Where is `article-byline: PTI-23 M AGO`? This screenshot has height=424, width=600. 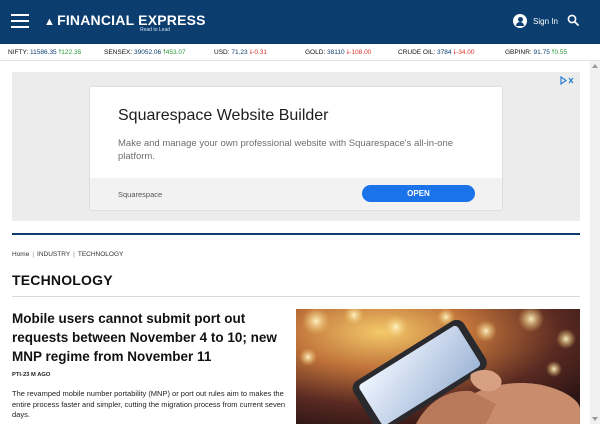
article-byline: PTI-23 M AGO is located at coordinates (31, 375).